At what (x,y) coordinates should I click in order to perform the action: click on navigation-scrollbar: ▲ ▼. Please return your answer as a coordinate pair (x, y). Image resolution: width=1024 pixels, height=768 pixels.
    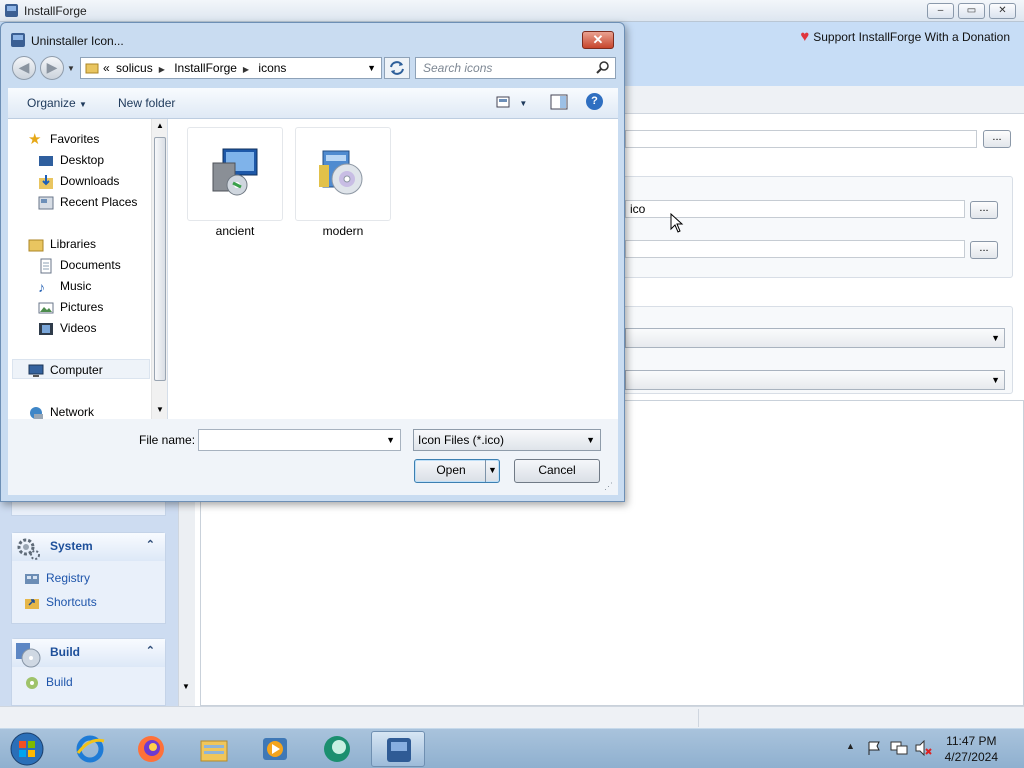
    Looking at the image, I should click on (159, 269).